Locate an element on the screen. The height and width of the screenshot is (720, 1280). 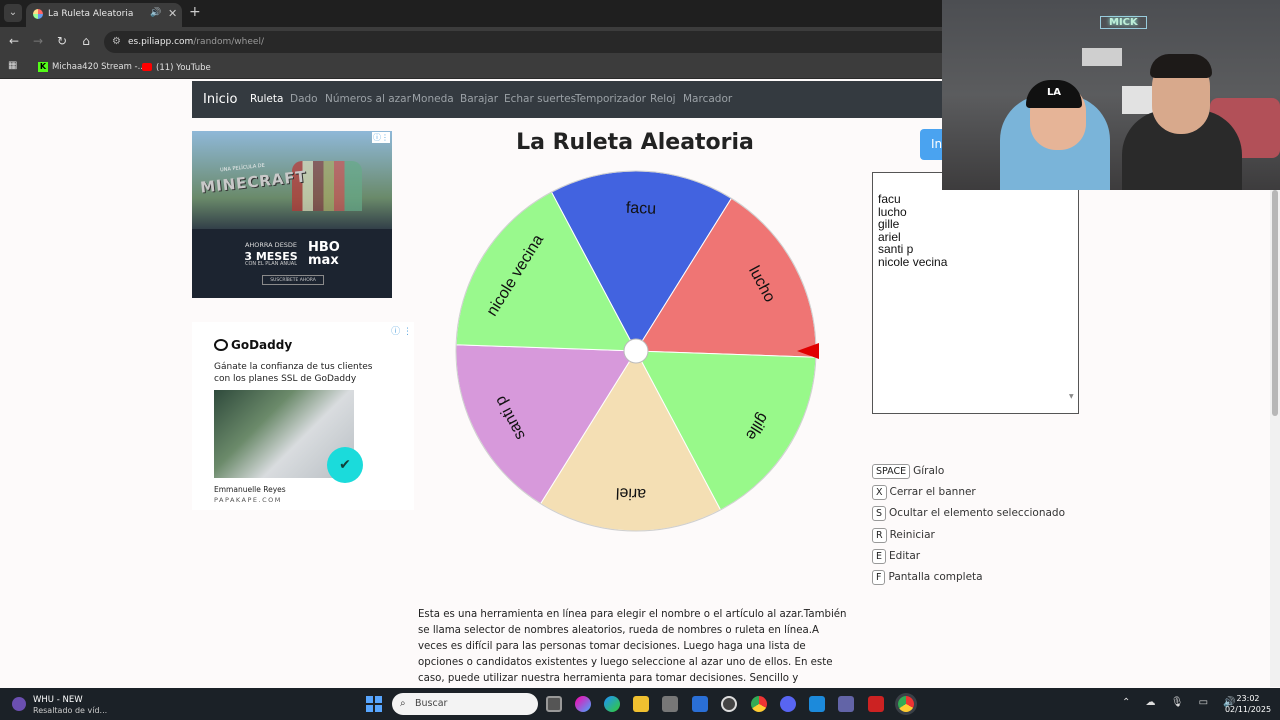
ad-info-icon: ⓘ⋮ is located at coordinates (381, 137).